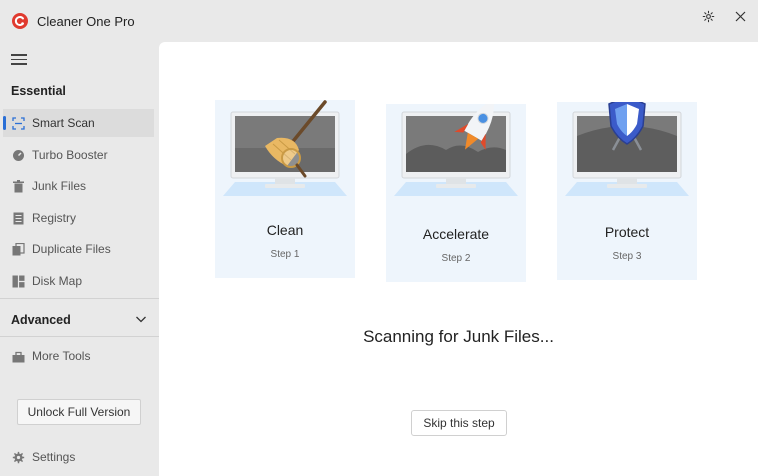  Describe the element at coordinates (70, 155) in the screenshot. I see `sidebar-item-label: Turbo Booster` at that location.